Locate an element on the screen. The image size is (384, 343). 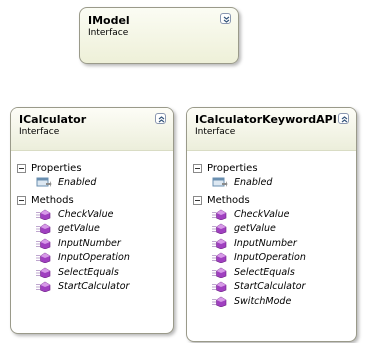
class-title: IModel is located at coordinates (109, 20).